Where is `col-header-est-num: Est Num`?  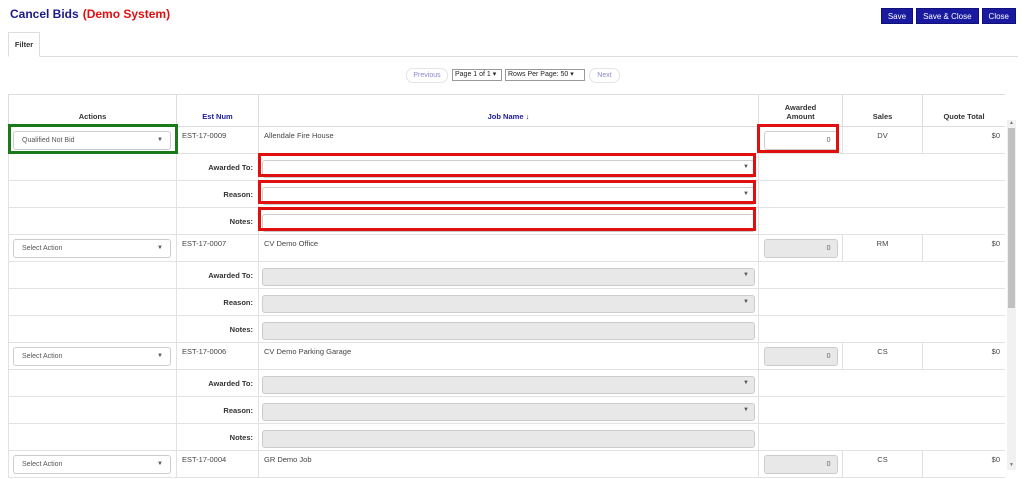 col-header-est-num: Est Num is located at coordinates (217, 110).